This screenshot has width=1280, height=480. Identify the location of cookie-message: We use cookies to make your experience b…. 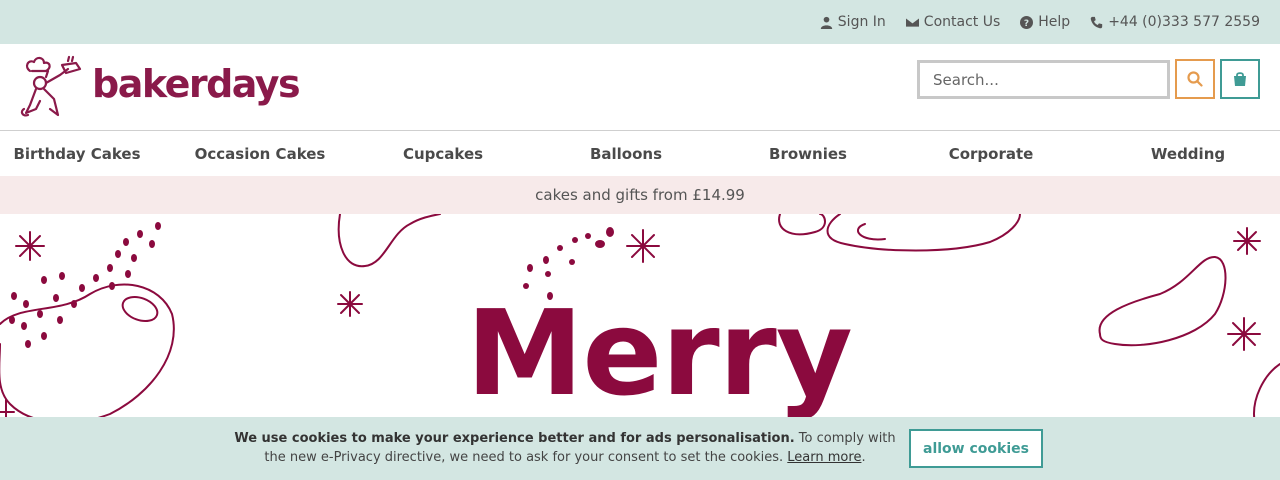
(565, 448).